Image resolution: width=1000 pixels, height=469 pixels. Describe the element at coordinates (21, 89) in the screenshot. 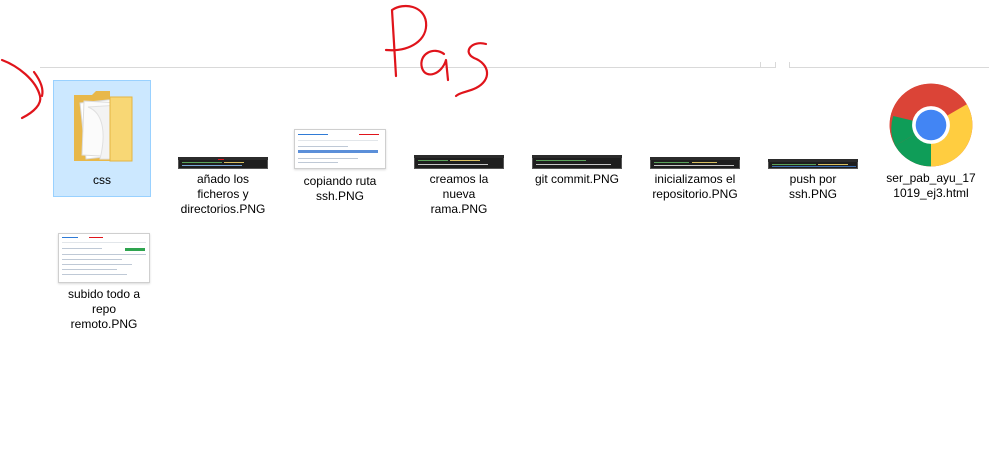

I see `red-arrow-stroke` at that location.